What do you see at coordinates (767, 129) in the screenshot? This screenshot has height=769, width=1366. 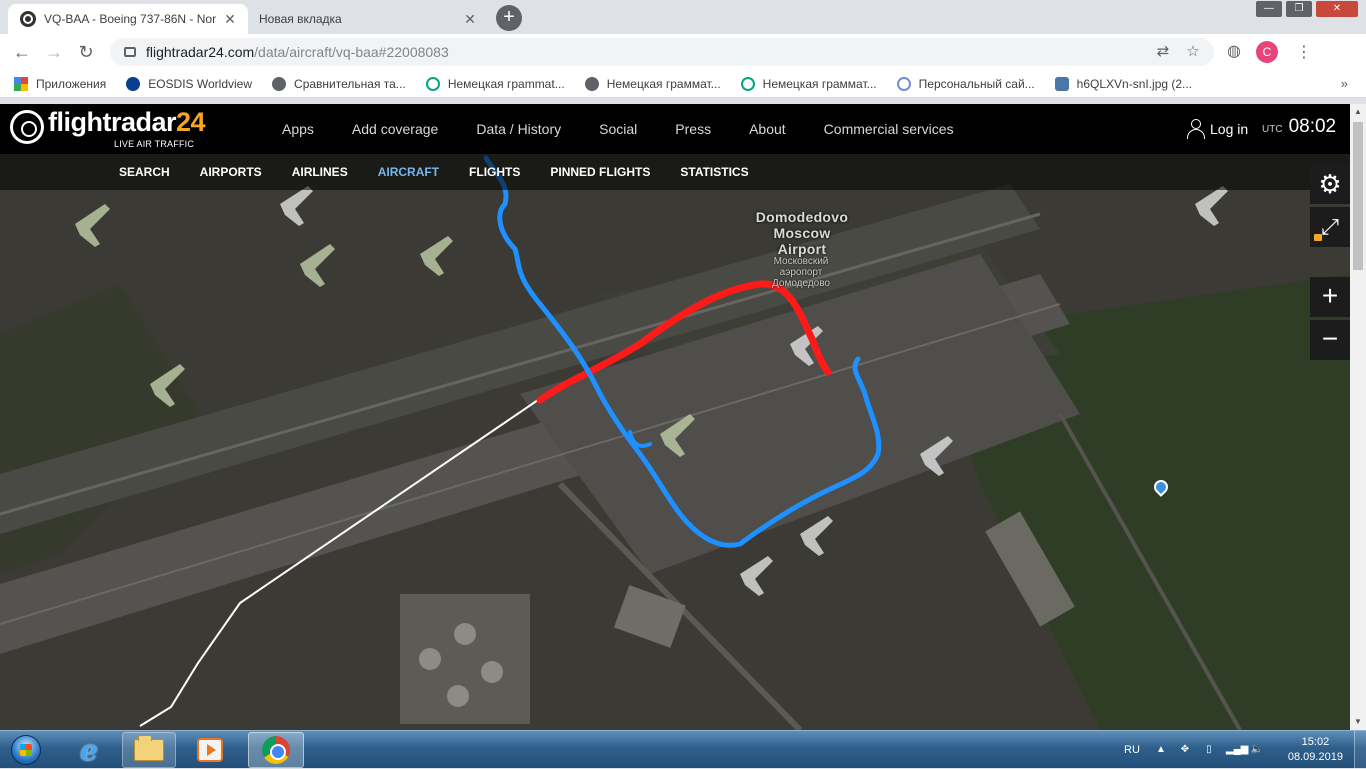 I see `nav-about: About` at bounding box center [767, 129].